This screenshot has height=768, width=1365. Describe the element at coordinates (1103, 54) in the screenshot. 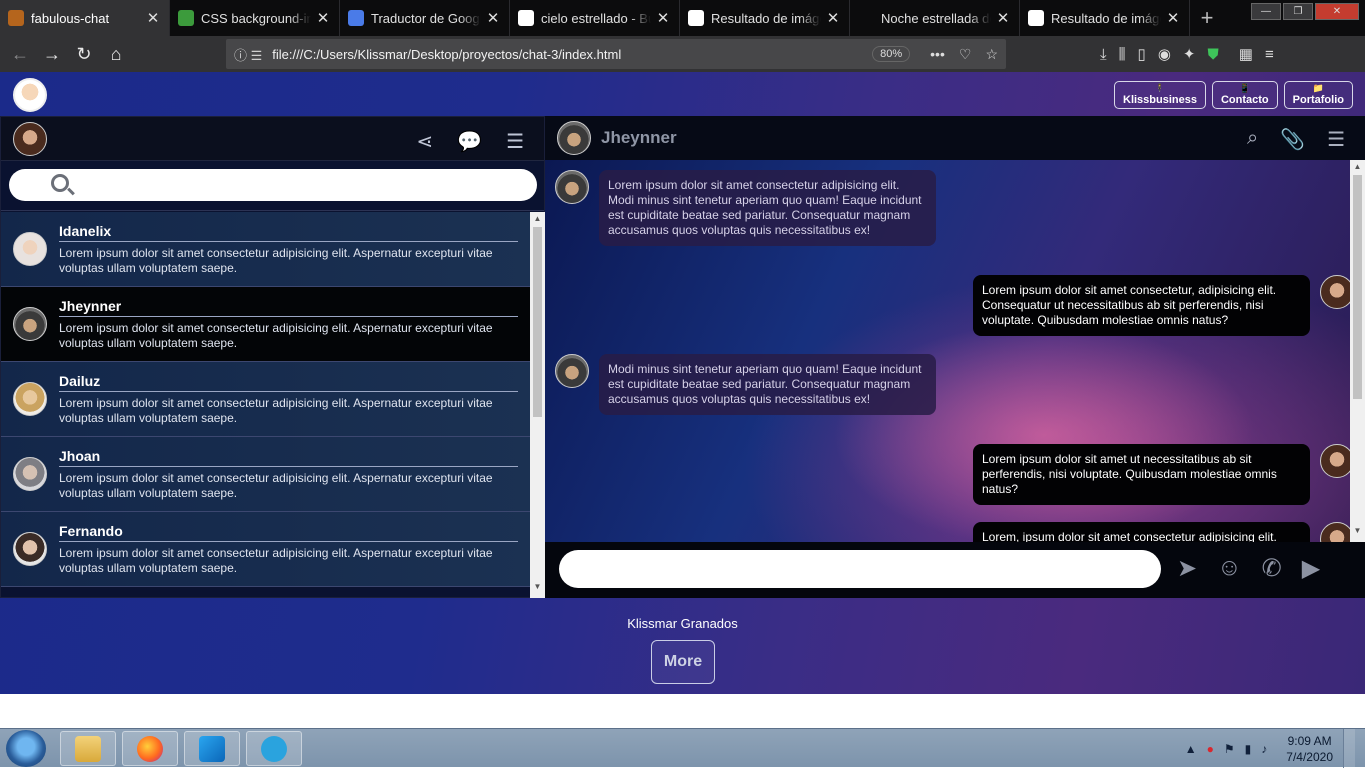

I see `downloads-icon: ⤓` at that location.